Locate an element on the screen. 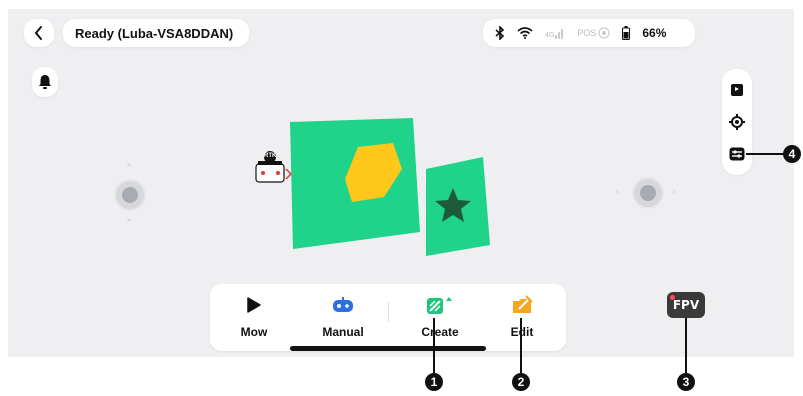  callout-number: 3 is located at coordinates (686, 382).